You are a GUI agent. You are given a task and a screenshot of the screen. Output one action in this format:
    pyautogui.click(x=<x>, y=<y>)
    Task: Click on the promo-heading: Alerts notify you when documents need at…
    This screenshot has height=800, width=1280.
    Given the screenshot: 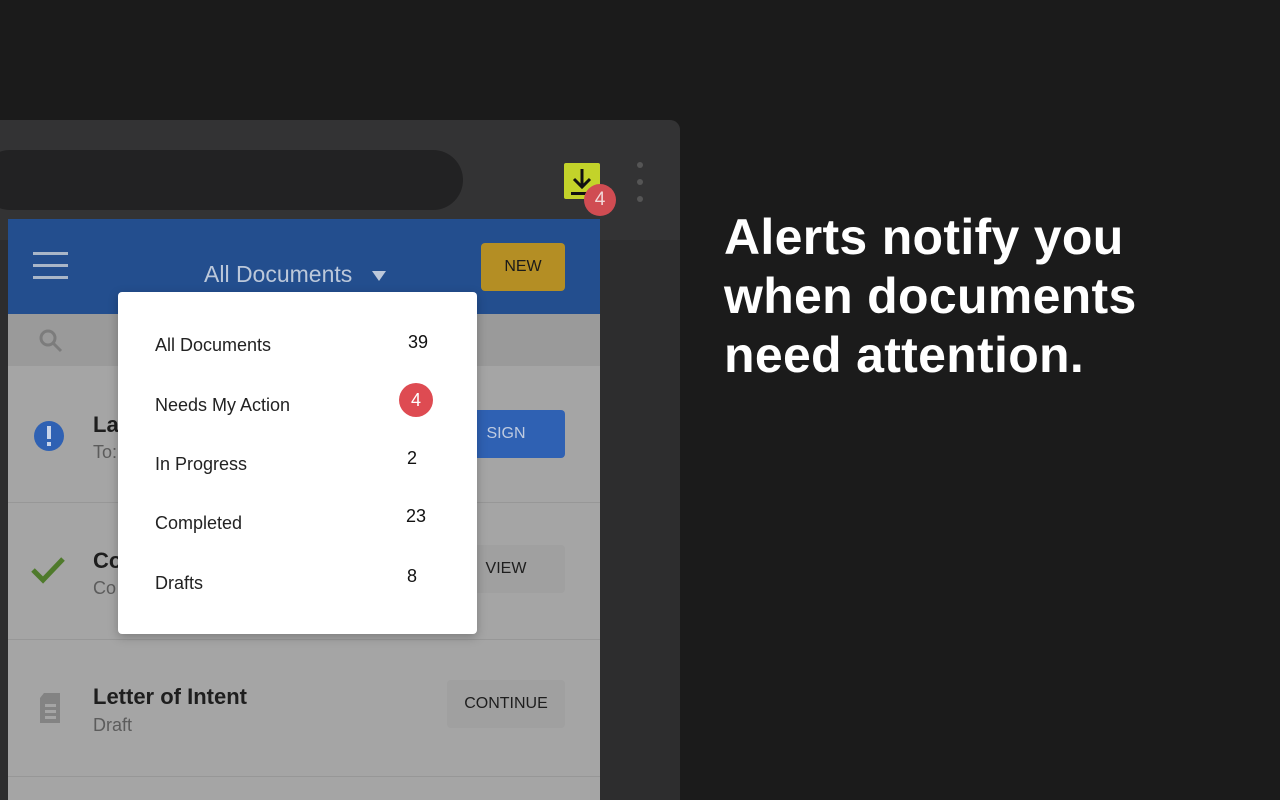 What is the action you would take?
    pyautogui.click(x=984, y=296)
    